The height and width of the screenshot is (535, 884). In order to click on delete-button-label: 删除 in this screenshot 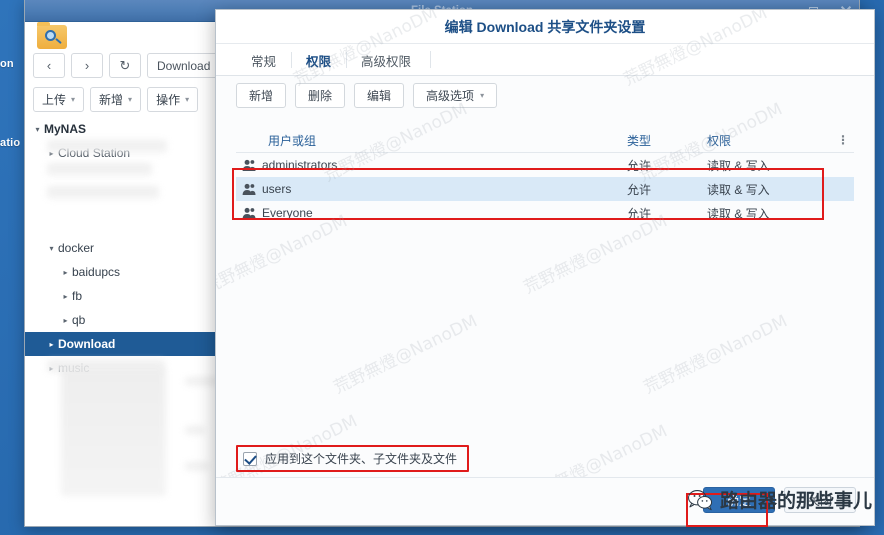, I will do `click(320, 95)`.